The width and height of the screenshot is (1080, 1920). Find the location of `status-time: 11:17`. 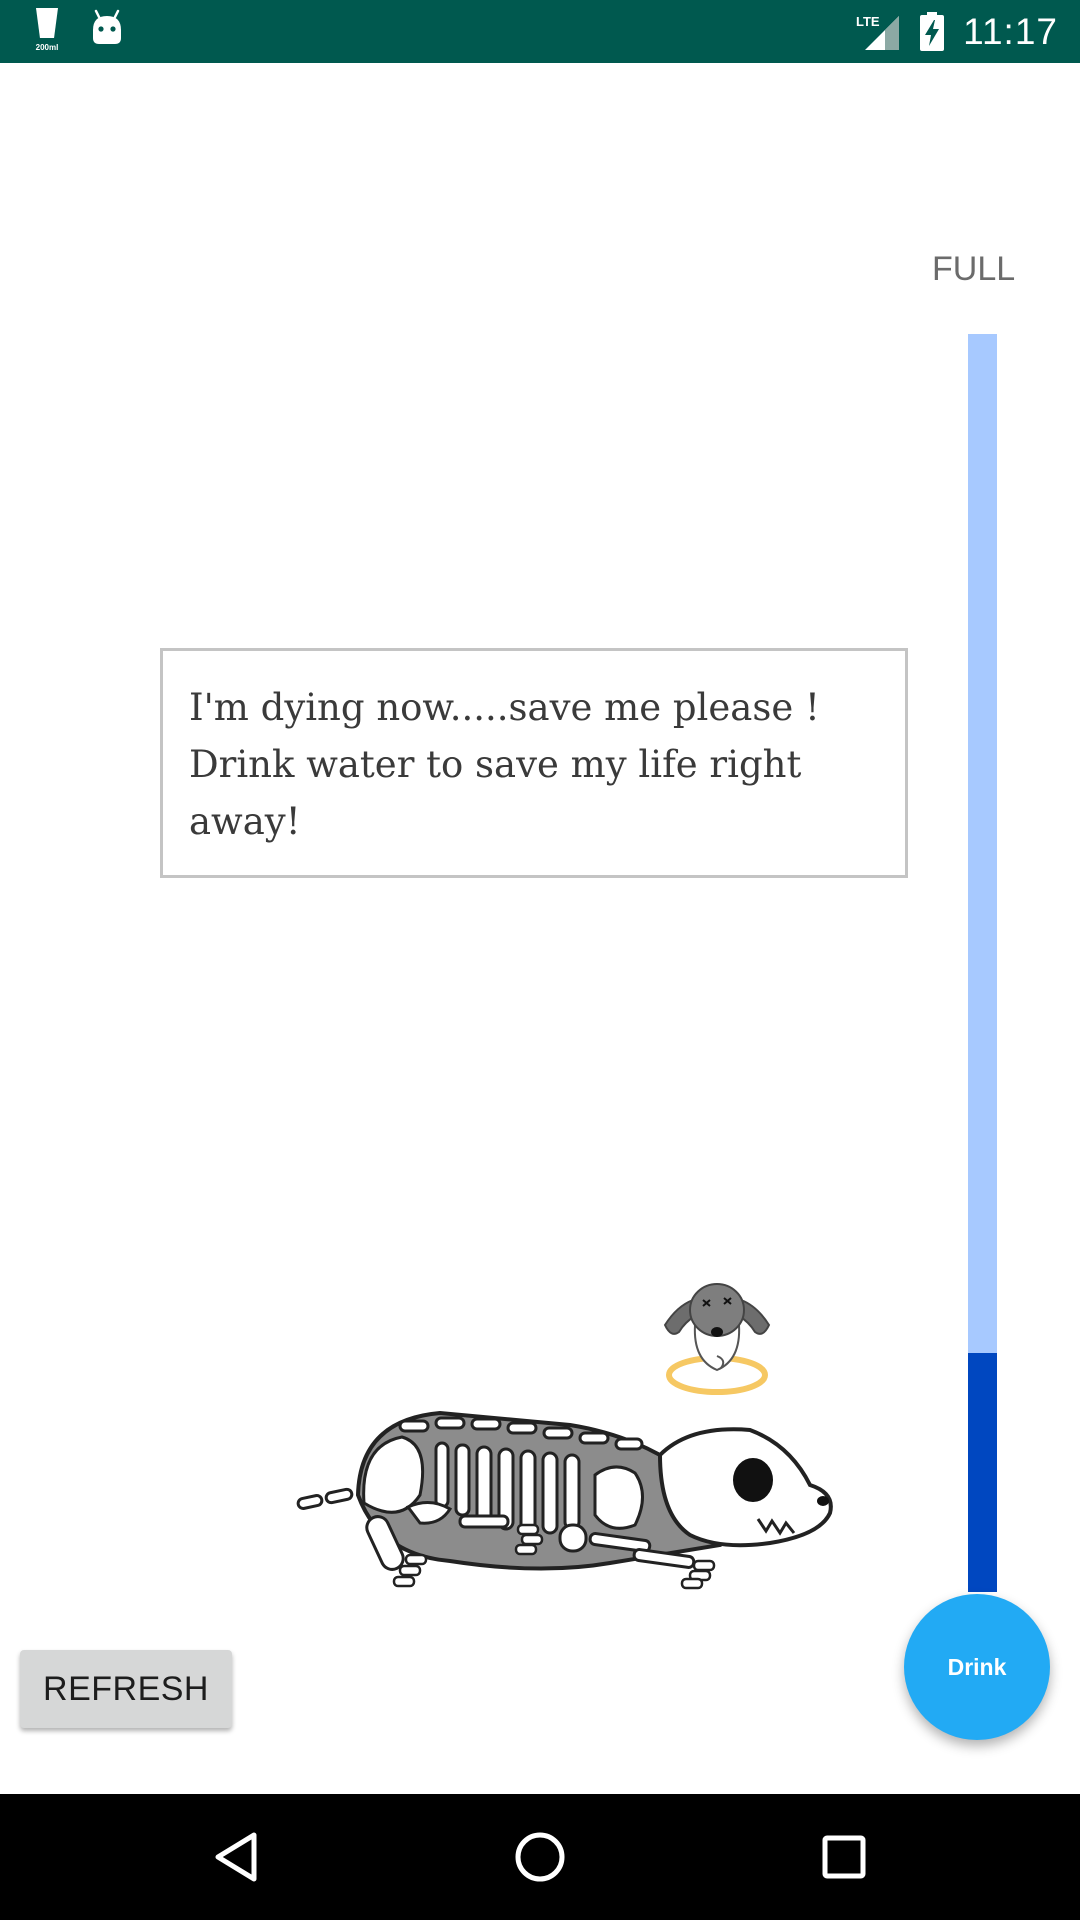

status-time: 11:17 is located at coordinates (1010, 31).